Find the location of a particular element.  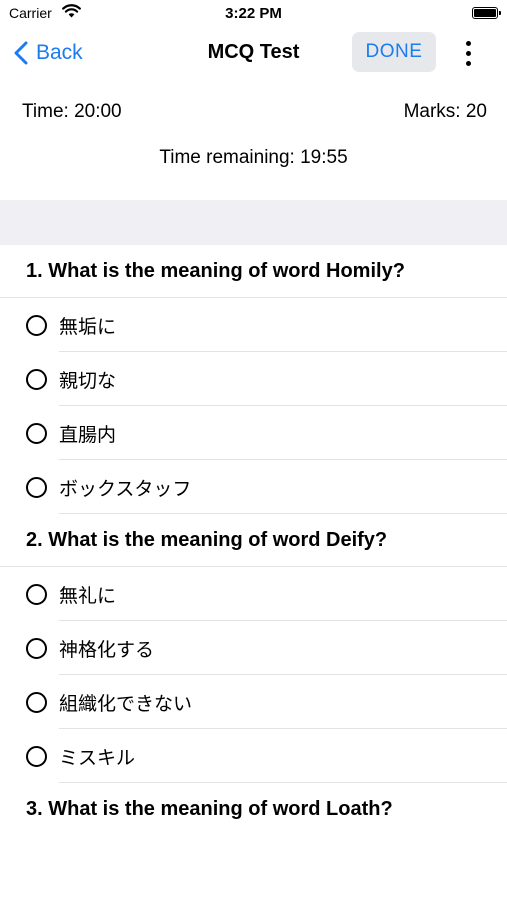

option-label: 無礼に is located at coordinates (88, 595).